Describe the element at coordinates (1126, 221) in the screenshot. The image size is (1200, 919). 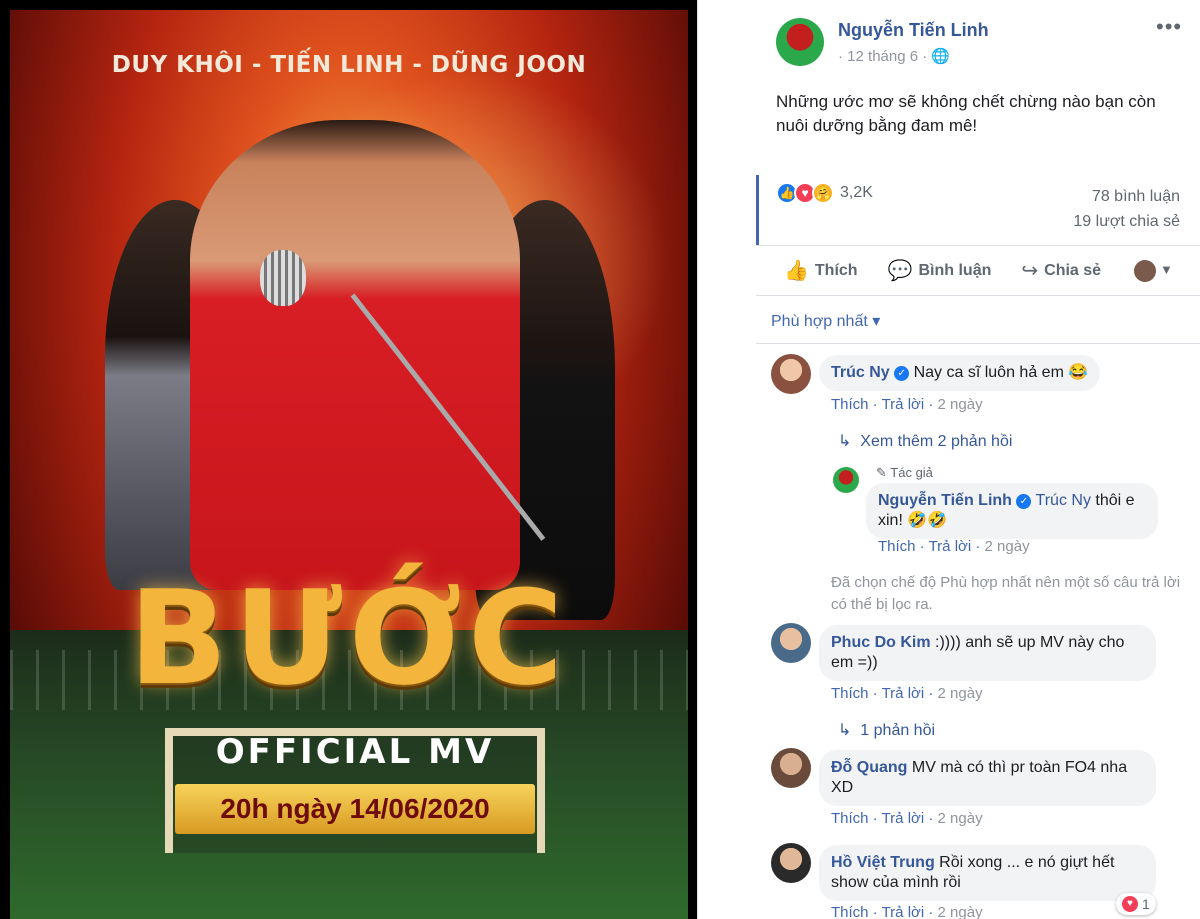
I see `shares-count-link: 19 lượt chia sẻ` at that location.